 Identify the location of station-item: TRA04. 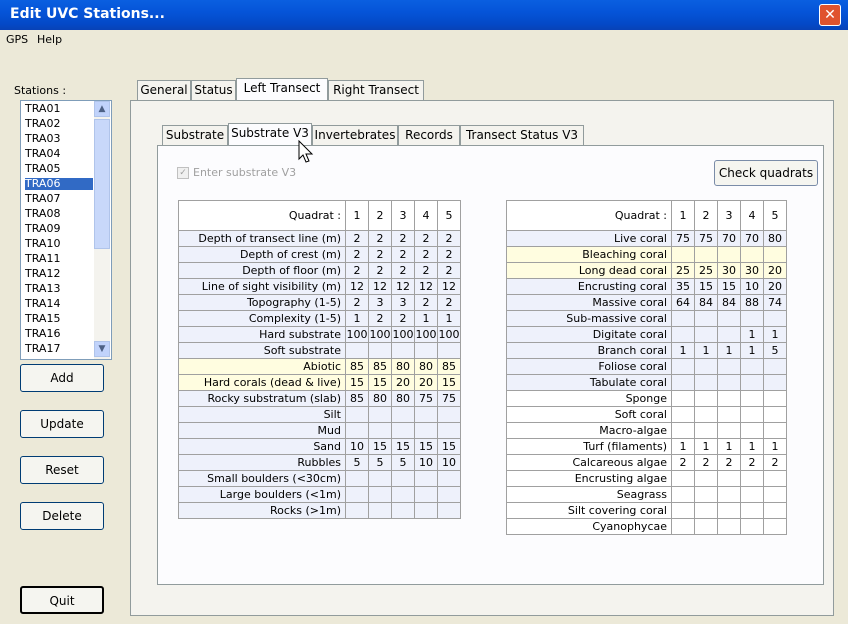
(59, 154).